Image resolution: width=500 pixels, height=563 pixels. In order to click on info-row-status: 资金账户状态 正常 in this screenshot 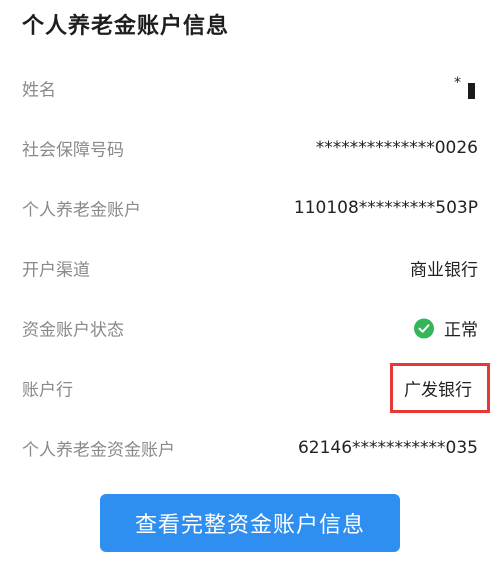, I will do `click(250, 328)`.